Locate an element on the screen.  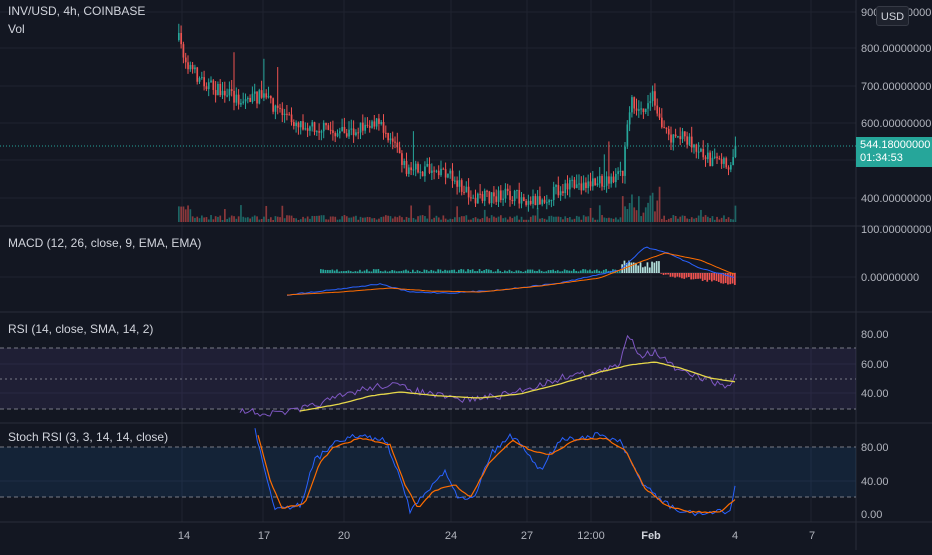
rsi-legend: RSI (14, close, SMA, 14, 2) is located at coordinates (80, 329).